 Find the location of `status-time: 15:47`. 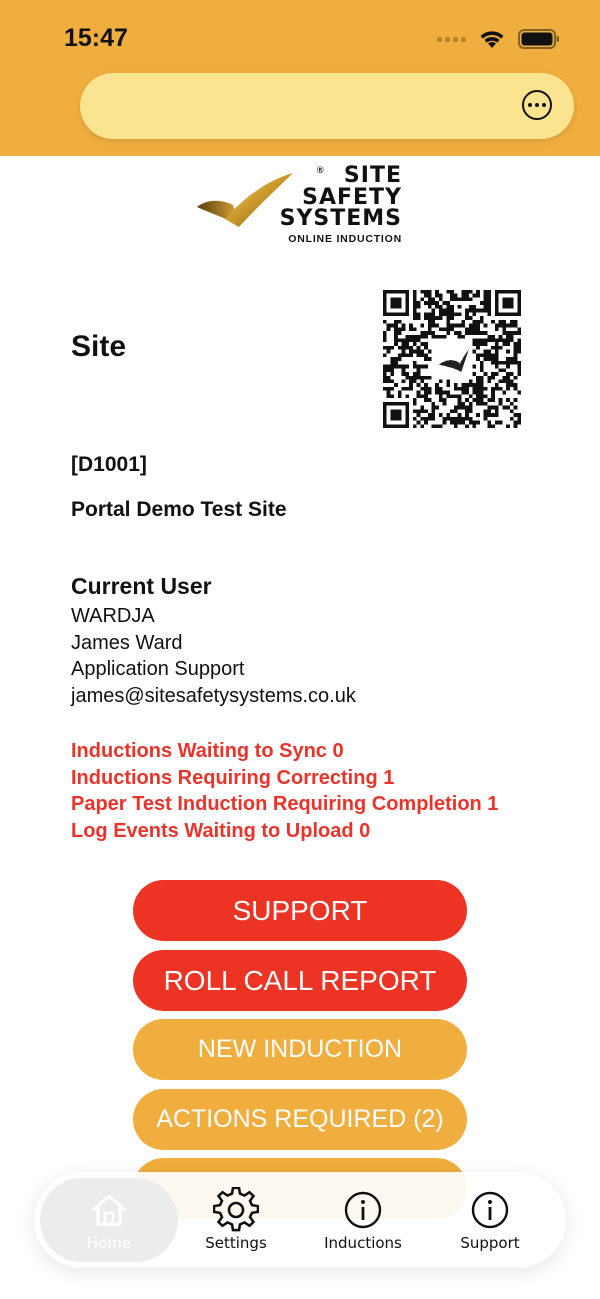

status-time: 15:47 is located at coordinates (96, 38).